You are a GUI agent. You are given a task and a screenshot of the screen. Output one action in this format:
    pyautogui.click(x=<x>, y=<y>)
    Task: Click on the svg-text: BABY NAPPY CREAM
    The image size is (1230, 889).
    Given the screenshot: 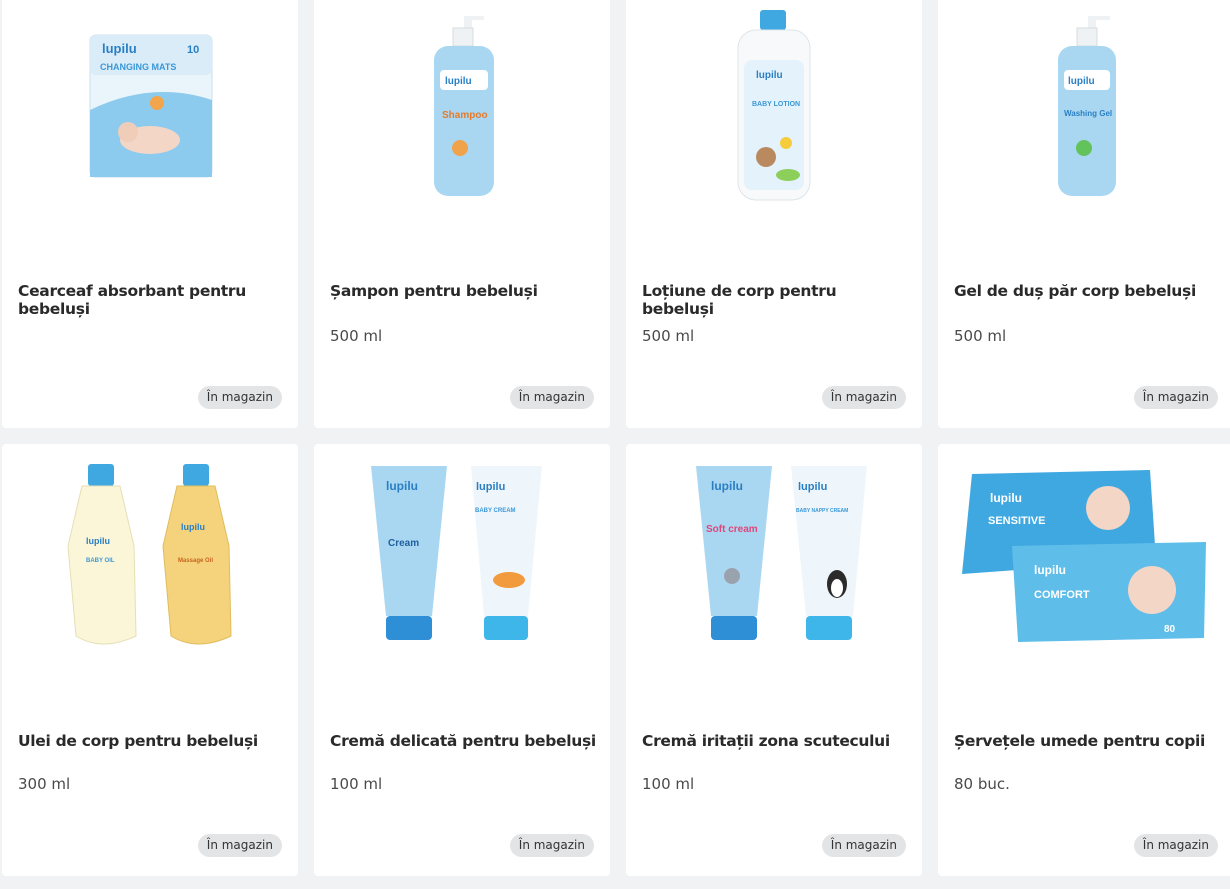 What is the action you would take?
    pyautogui.click(x=822, y=511)
    